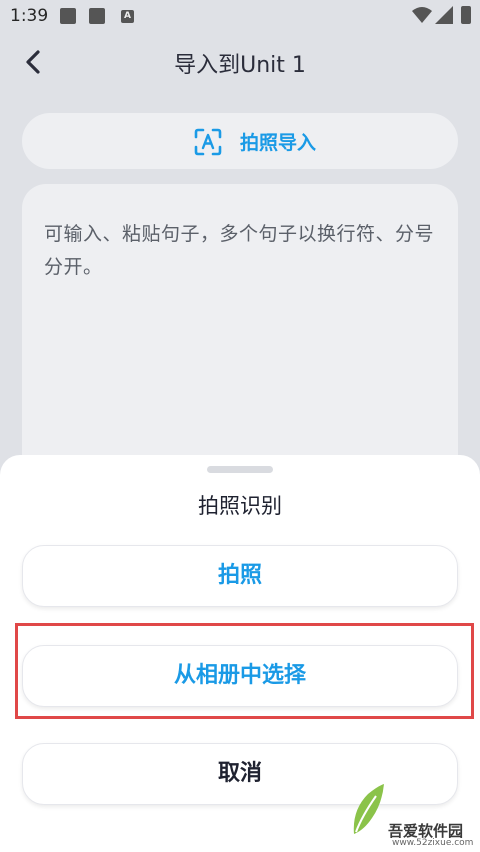 This screenshot has height=852, width=480. I want to click on choose-from-album-button: 从相册中选择, so click(240, 676).